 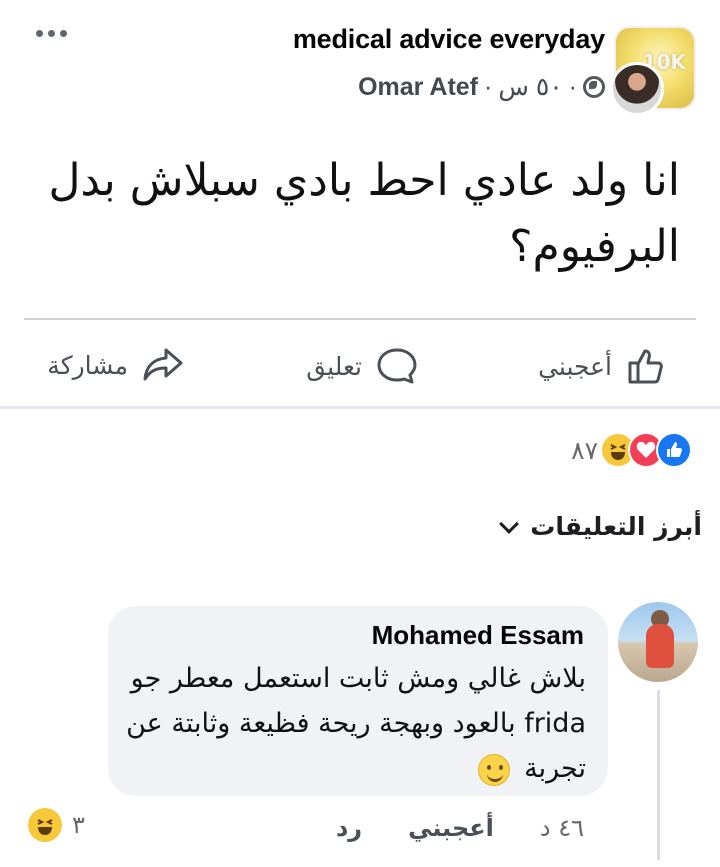 I want to click on comment-like-button: أعجبني, so click(x=451, y=828).